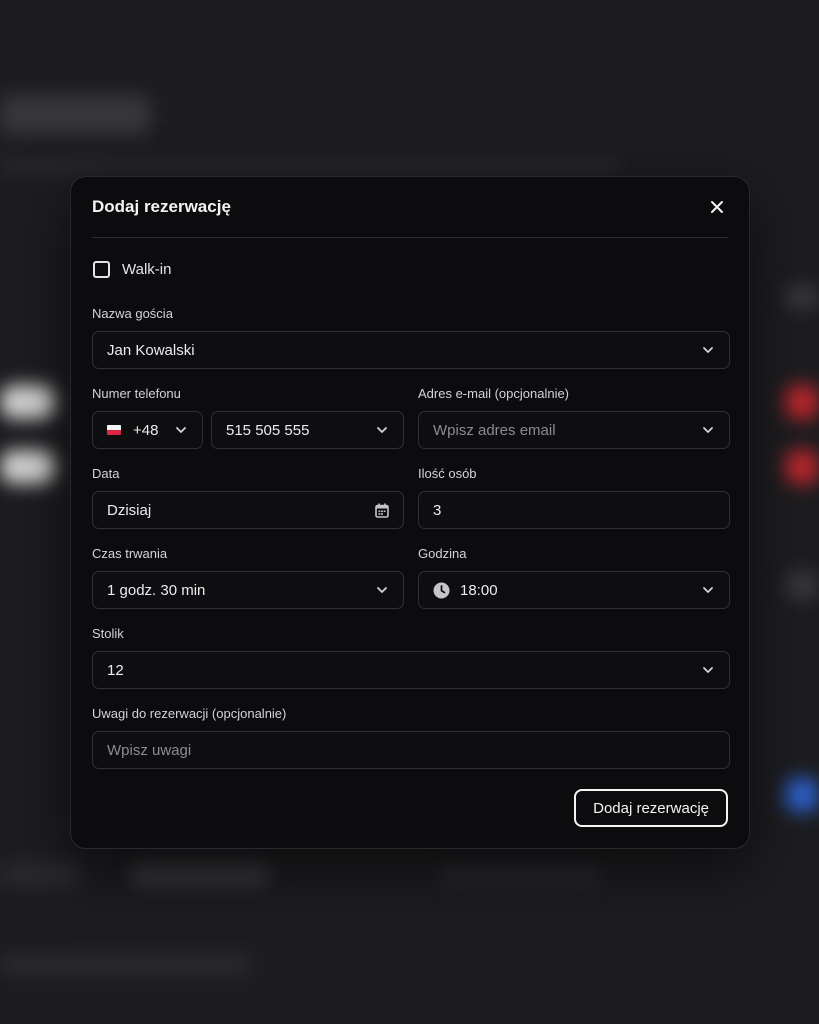 The height and width of the screenshot is (1024, 819). Describe the element at coordinates (149, 750) in the screenshot. I see `notes-placeholder: Wpisz uwagi` at that location.